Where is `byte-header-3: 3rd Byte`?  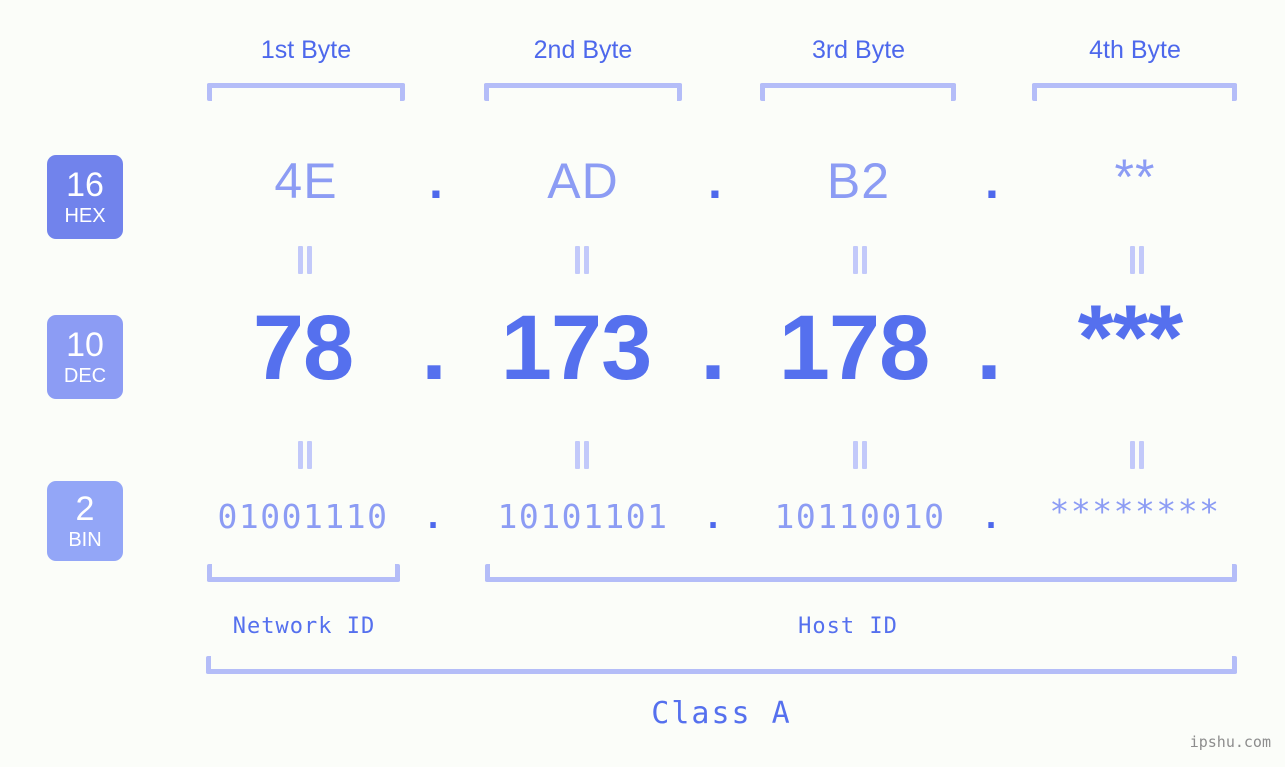 byte-header-3: 3rd Byte is located at coordinates (858, 50).